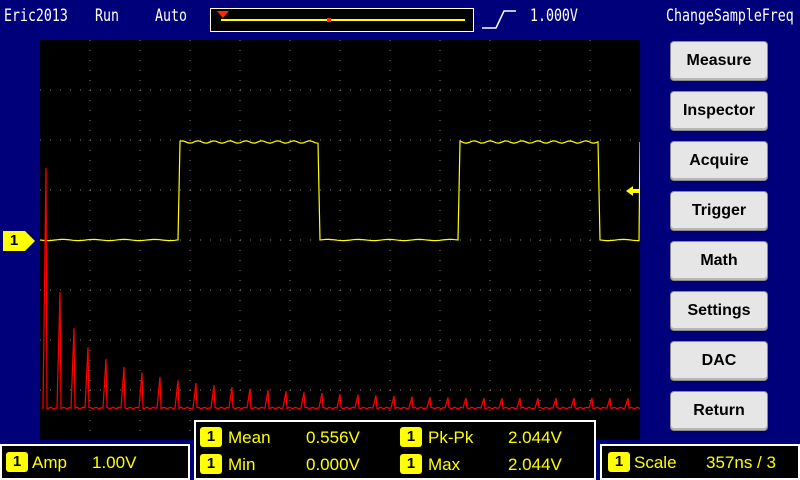 This screenshot has width=800, height=480. I want to click on pkpk-channel-badge: 1, so click(411, 437).